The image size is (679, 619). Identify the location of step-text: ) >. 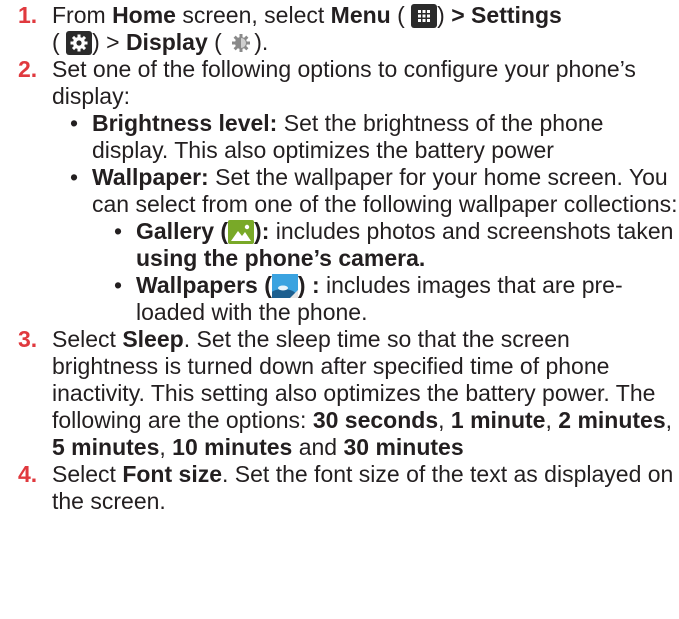
(109, 42).